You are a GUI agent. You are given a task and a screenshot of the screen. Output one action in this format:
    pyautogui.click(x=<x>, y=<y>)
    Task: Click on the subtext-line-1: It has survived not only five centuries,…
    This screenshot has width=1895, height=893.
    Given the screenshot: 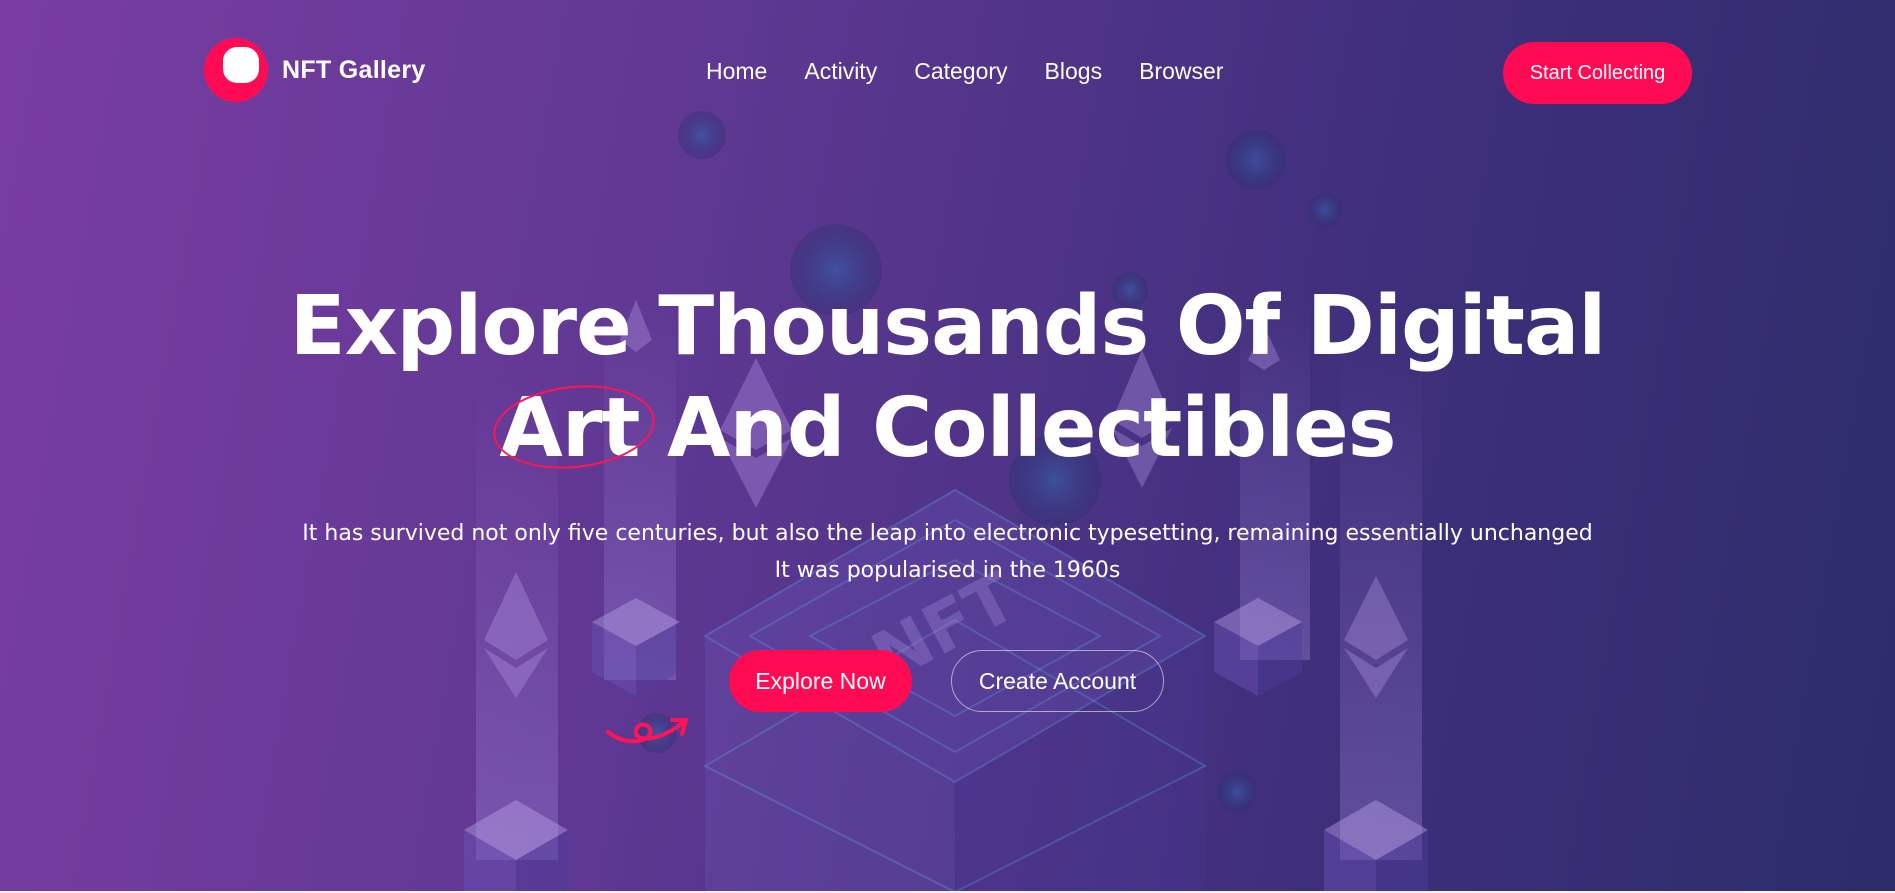 What is the action you would take?
    pyautogui.click(x=947, y=533)
    